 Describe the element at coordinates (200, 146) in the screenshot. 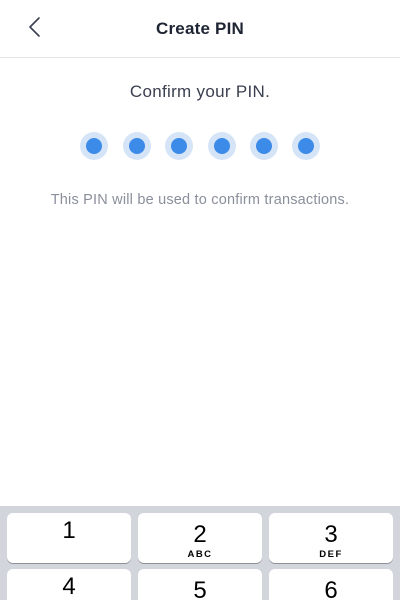

I see `pin-indicator` at that location.